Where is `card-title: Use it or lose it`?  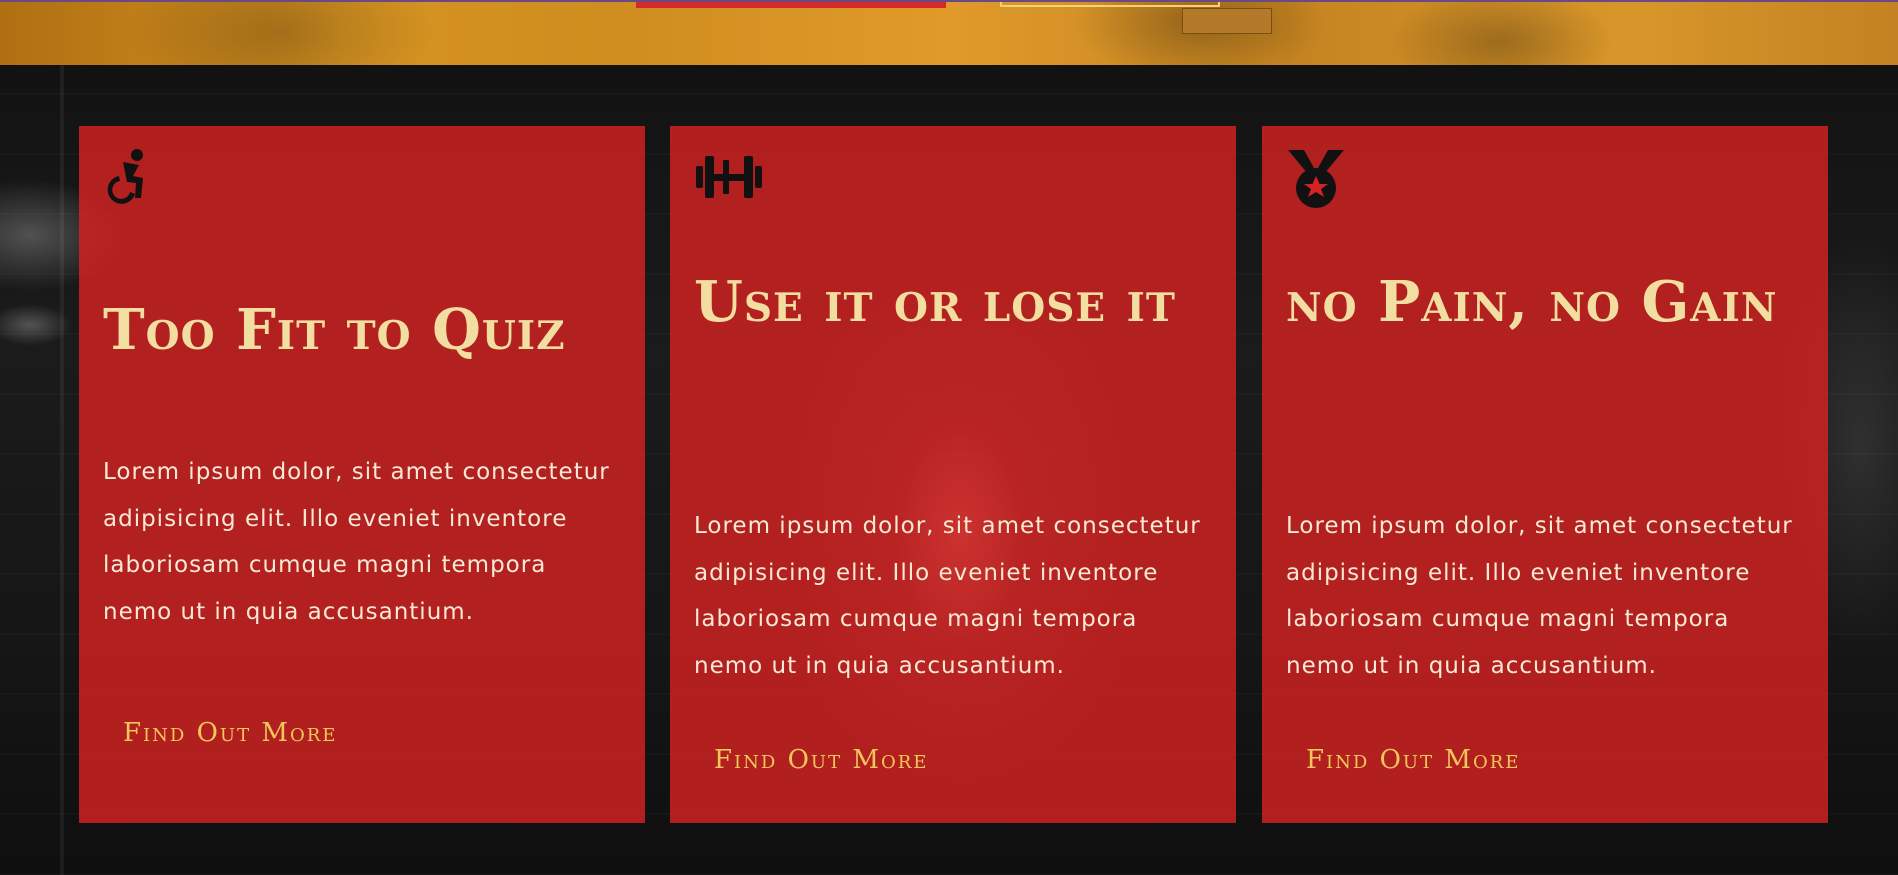 card-title: Use it or lose it is located at coordinates (935, 302).